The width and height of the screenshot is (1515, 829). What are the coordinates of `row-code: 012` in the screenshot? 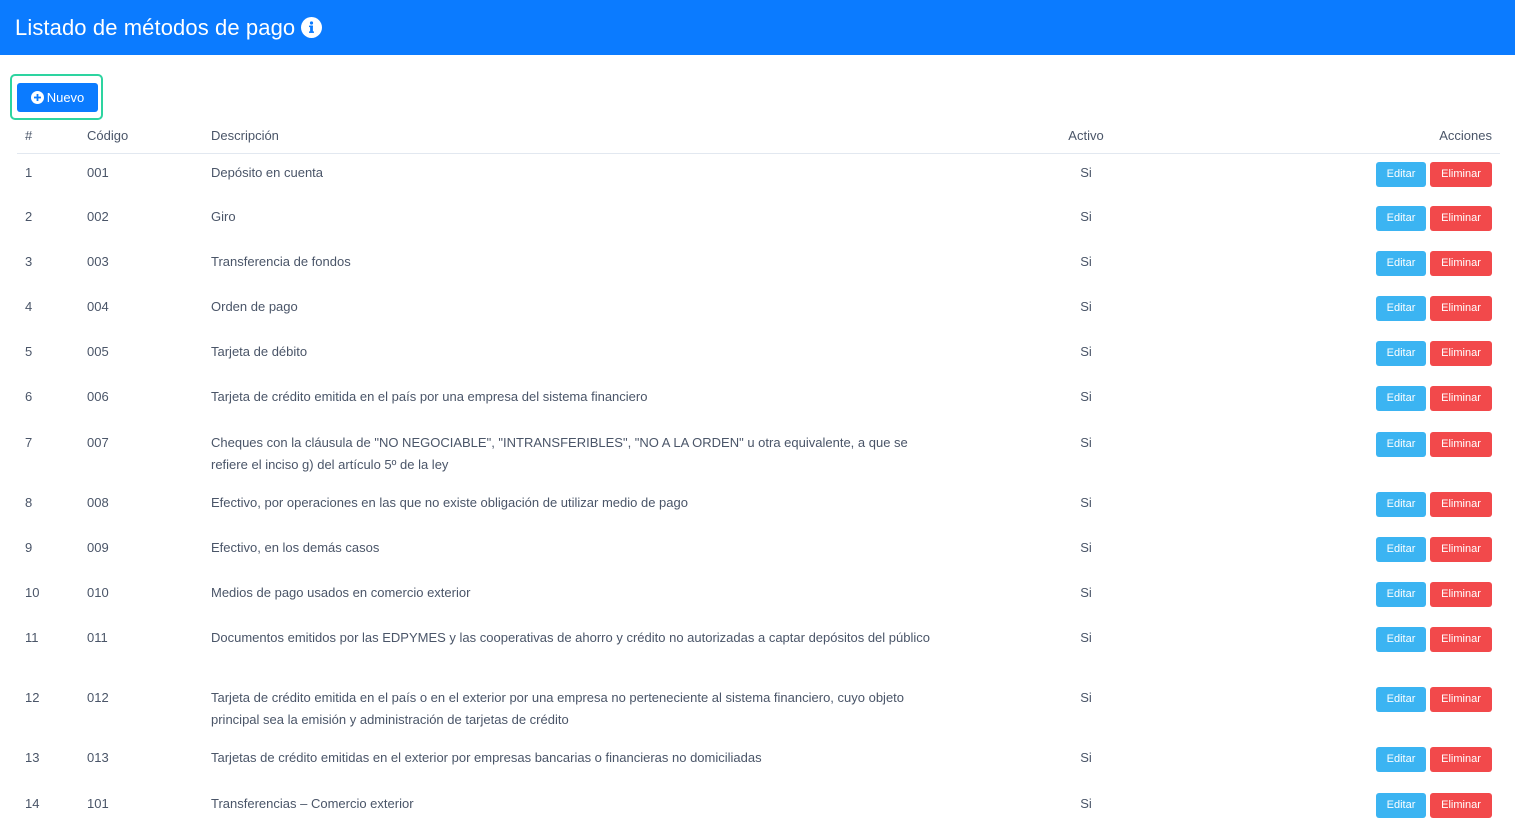 It's located at (98, 697).